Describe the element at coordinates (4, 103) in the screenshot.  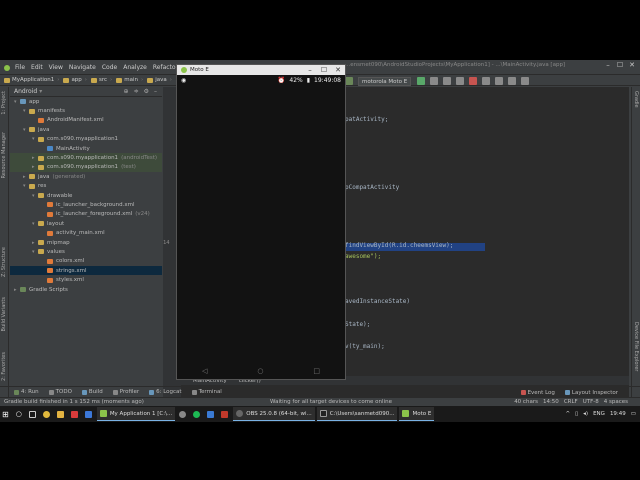
I see `tool-project: 1: Project` at that location.